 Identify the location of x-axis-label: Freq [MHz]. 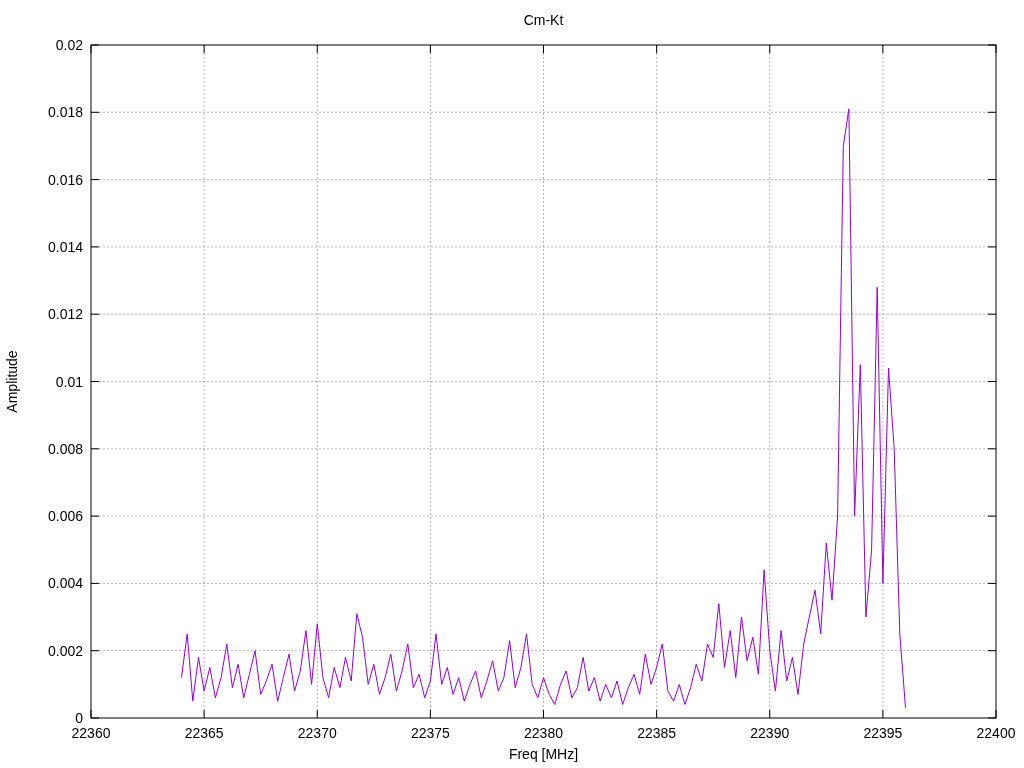
(543, 754).